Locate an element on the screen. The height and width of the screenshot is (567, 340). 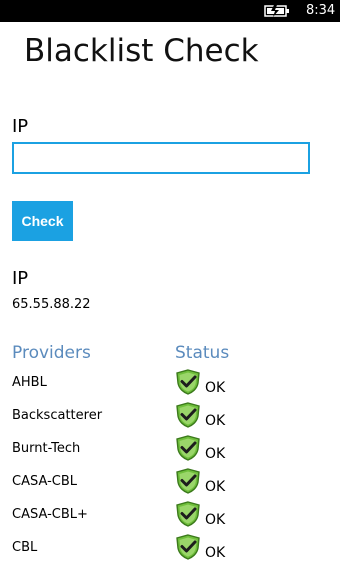
provider-name: CBL is located at coordinates (25, 547).